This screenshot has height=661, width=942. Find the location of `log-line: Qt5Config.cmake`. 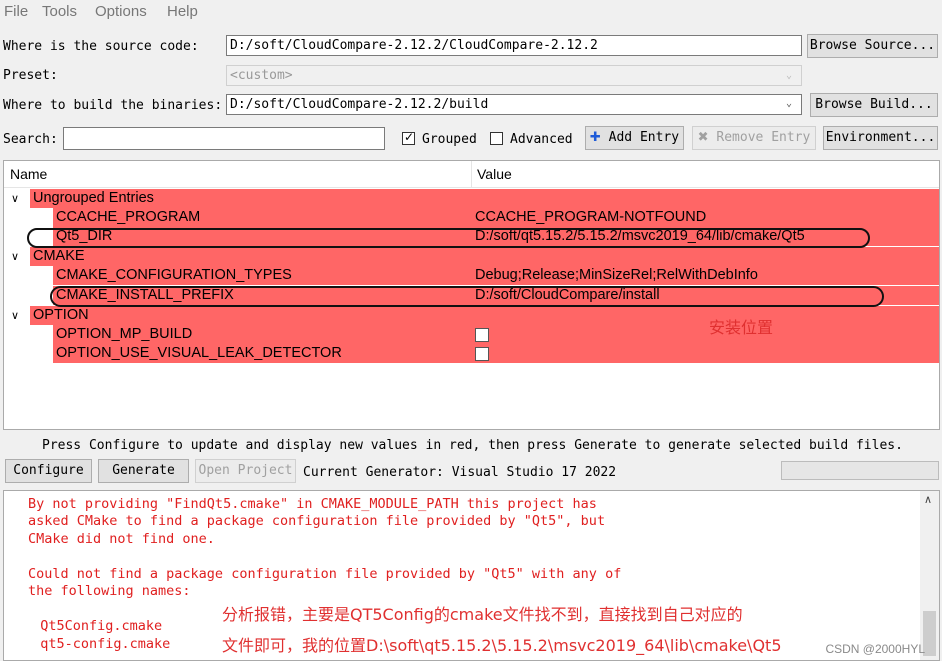

log-line: Qt5Config.cmake is located at coordinates (93, 626).